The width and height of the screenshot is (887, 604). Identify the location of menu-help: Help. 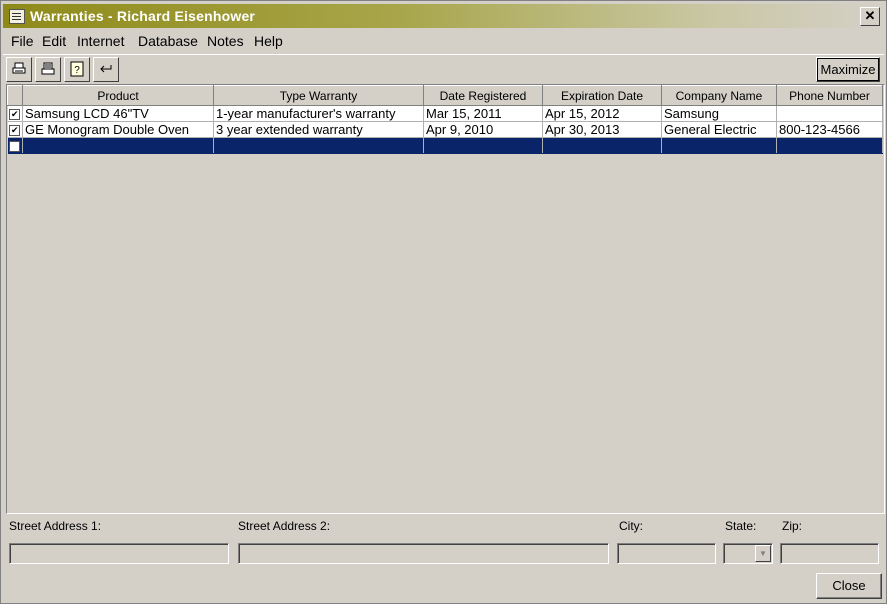
(268, 41).